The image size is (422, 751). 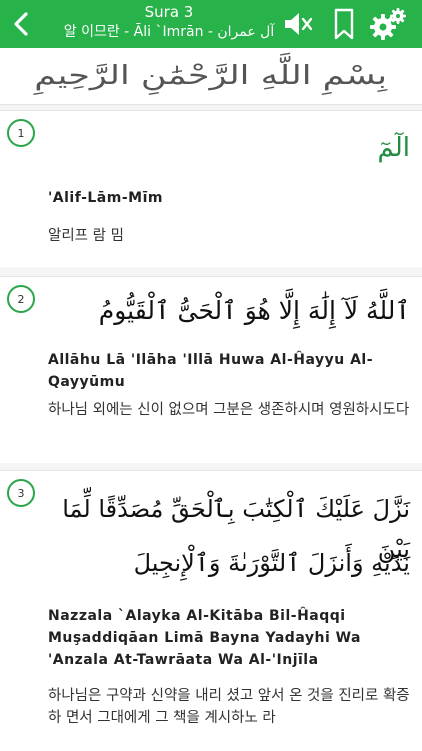 I want to click on verse-transliteration: 'Alif-Lām-Mīm, so click(x=105, y=198).